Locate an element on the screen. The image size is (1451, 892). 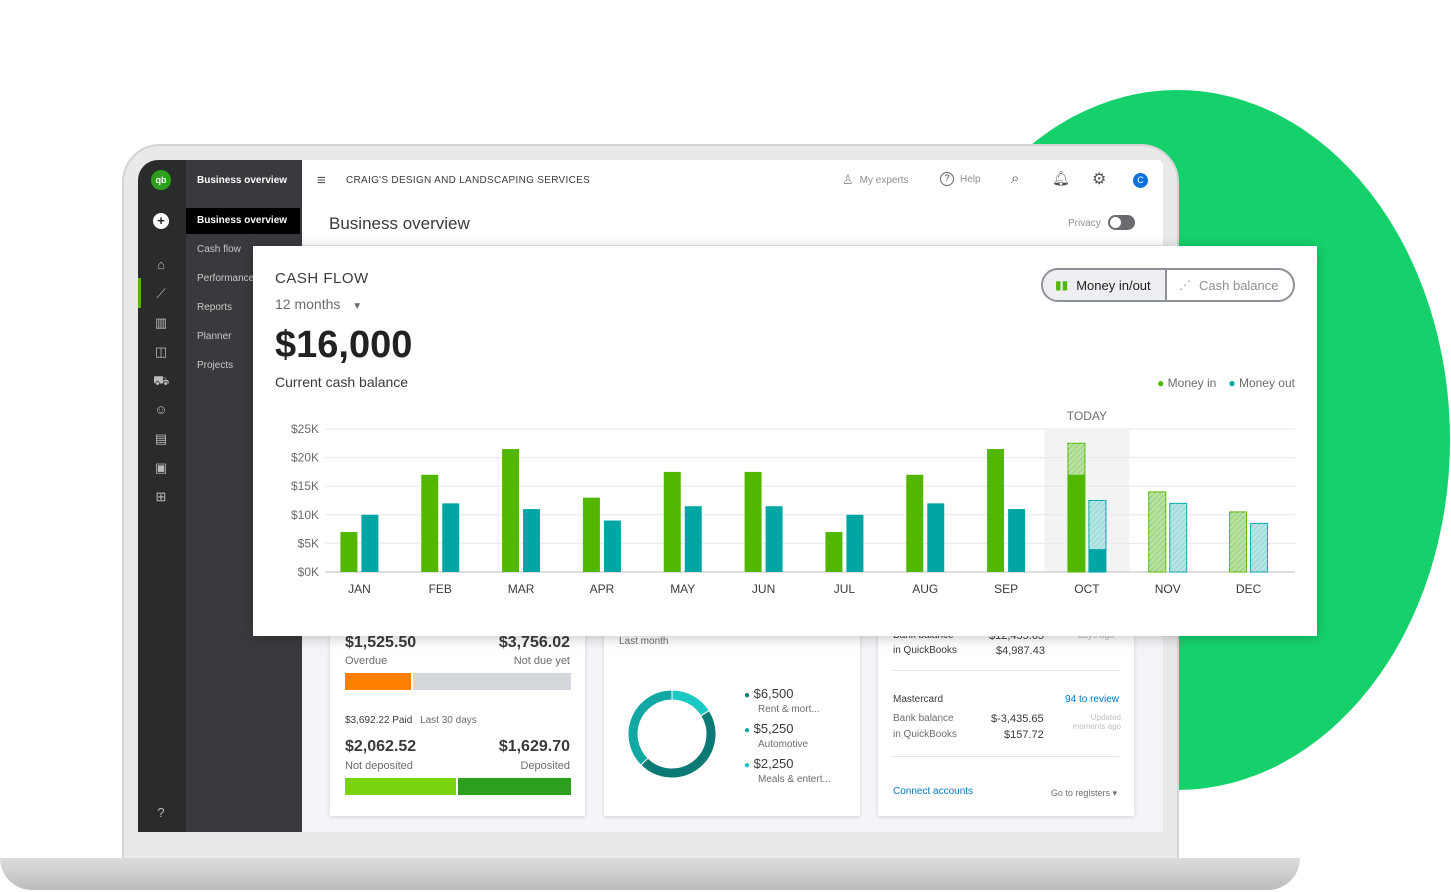
x-tick-label: OCT is located at coordinates (1087, 589).